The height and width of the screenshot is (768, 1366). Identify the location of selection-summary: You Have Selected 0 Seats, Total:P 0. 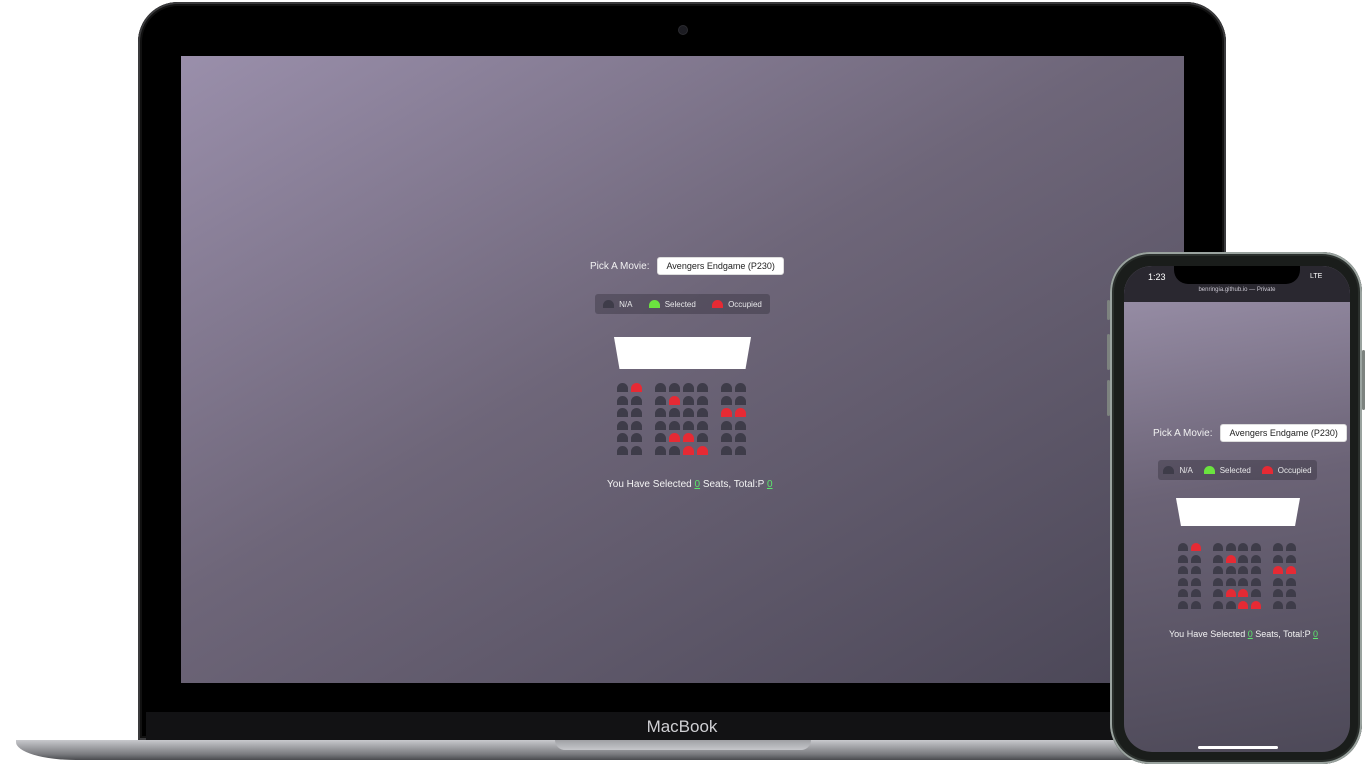
(1243, 634).